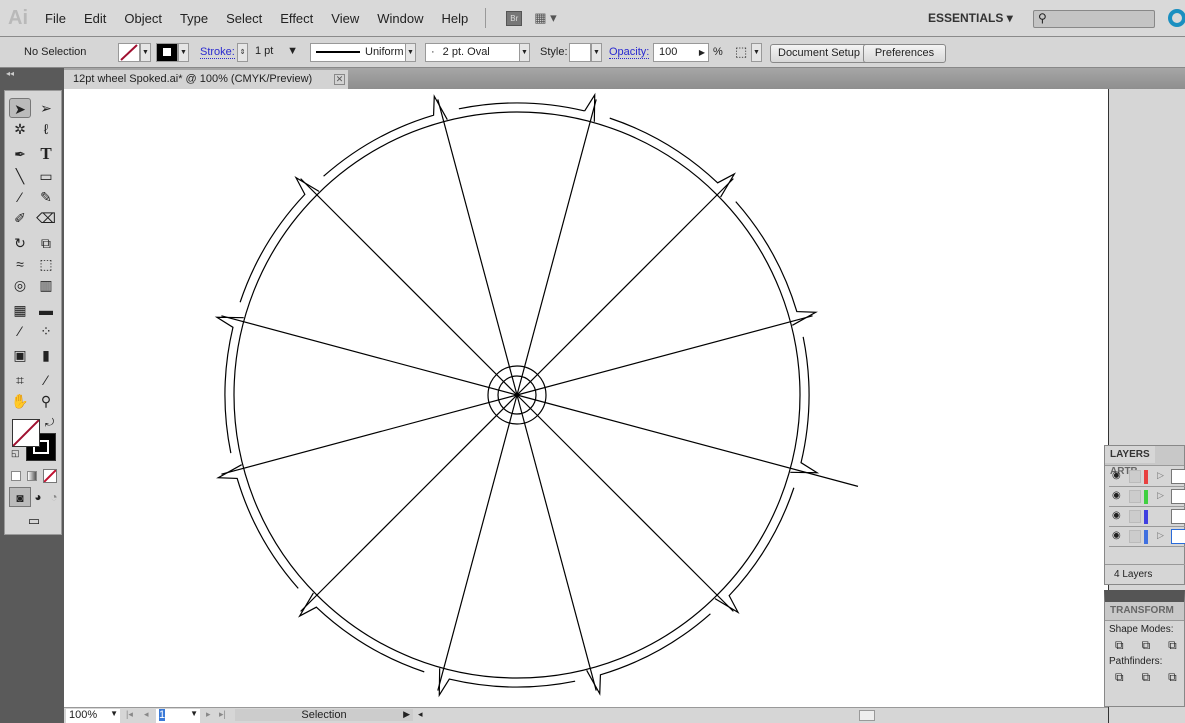  Describe the element at coordinates (580, 52) in the screenshot. I see `graphic-style-swatch` at that location.